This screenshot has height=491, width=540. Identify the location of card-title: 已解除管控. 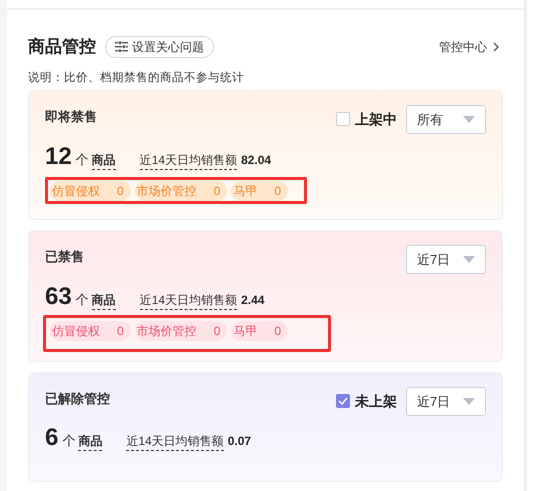
(77, 399).